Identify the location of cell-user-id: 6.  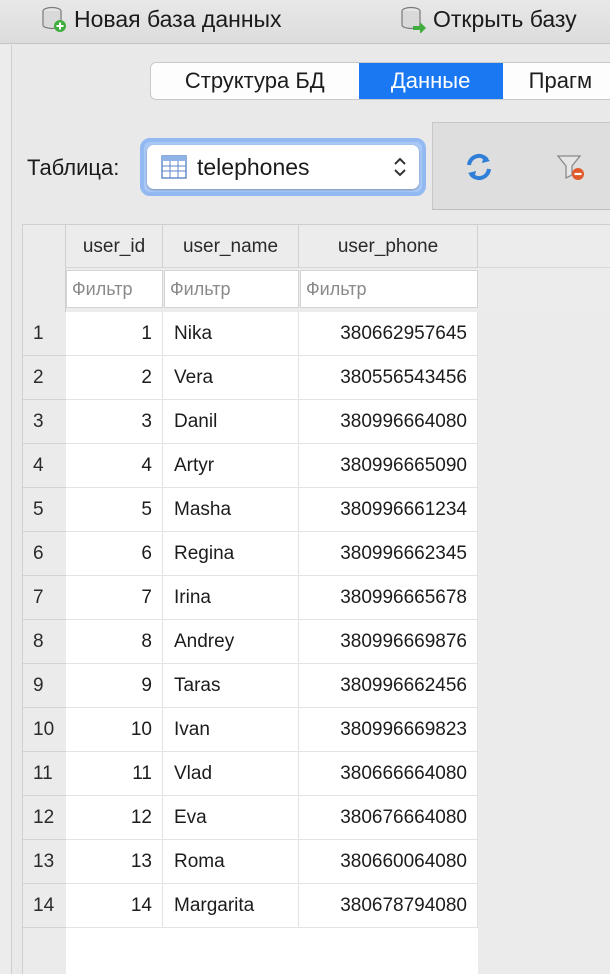
(114, 554).